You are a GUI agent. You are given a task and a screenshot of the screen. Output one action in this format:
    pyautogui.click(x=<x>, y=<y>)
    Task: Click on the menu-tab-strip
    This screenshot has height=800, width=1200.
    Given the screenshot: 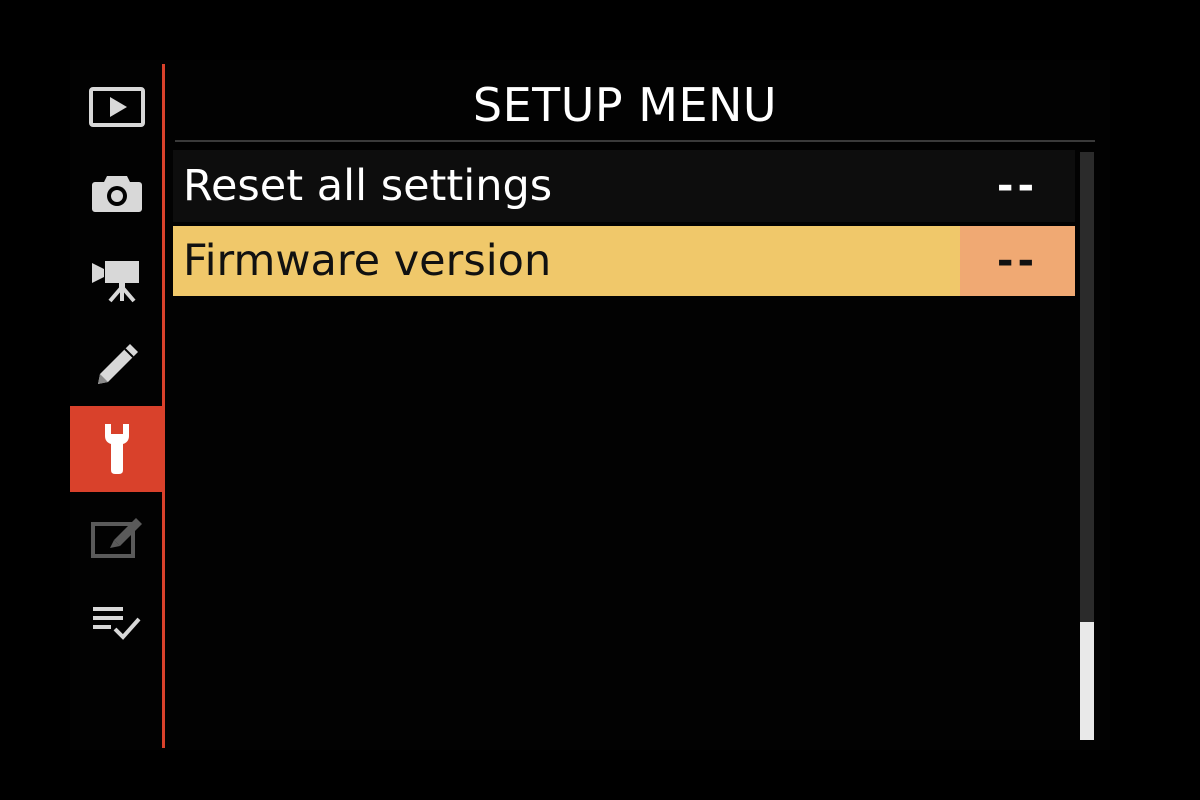 What is the action you would take?
    pyautogui.click(x=116, y=405)
    